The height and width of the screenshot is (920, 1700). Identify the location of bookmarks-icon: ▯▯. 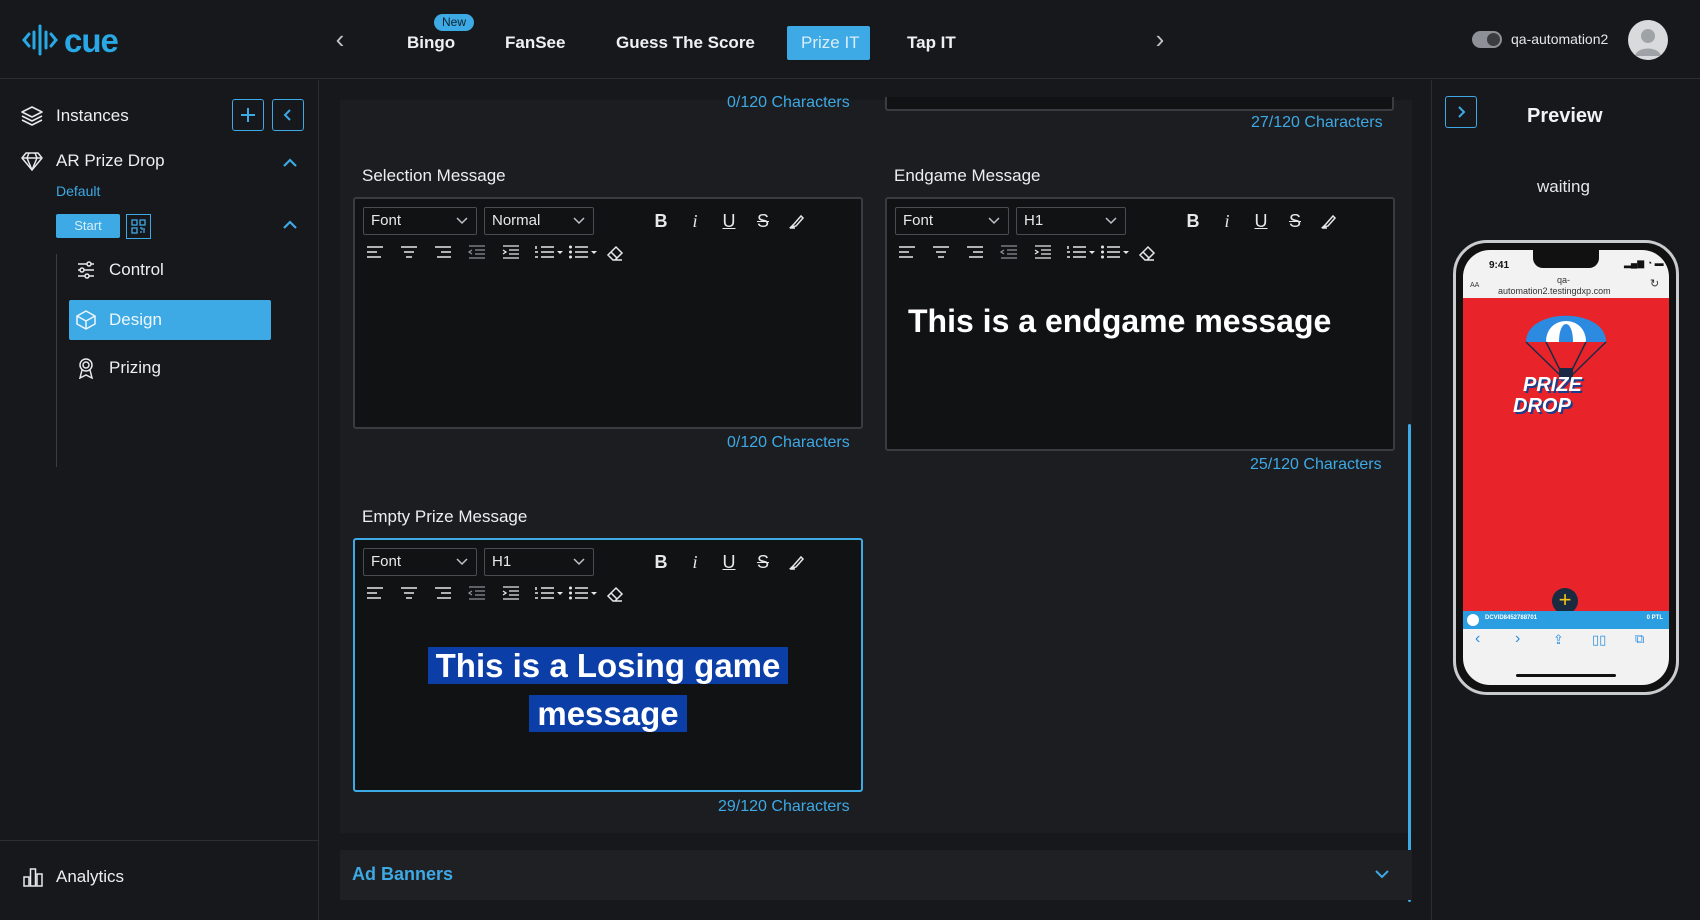
(1599, 640).